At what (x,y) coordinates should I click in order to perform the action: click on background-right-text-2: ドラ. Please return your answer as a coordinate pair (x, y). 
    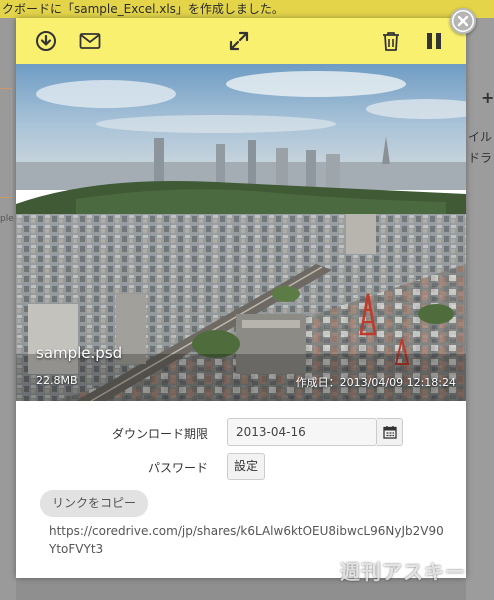
    Looking at the image, I should click on (480, 158).